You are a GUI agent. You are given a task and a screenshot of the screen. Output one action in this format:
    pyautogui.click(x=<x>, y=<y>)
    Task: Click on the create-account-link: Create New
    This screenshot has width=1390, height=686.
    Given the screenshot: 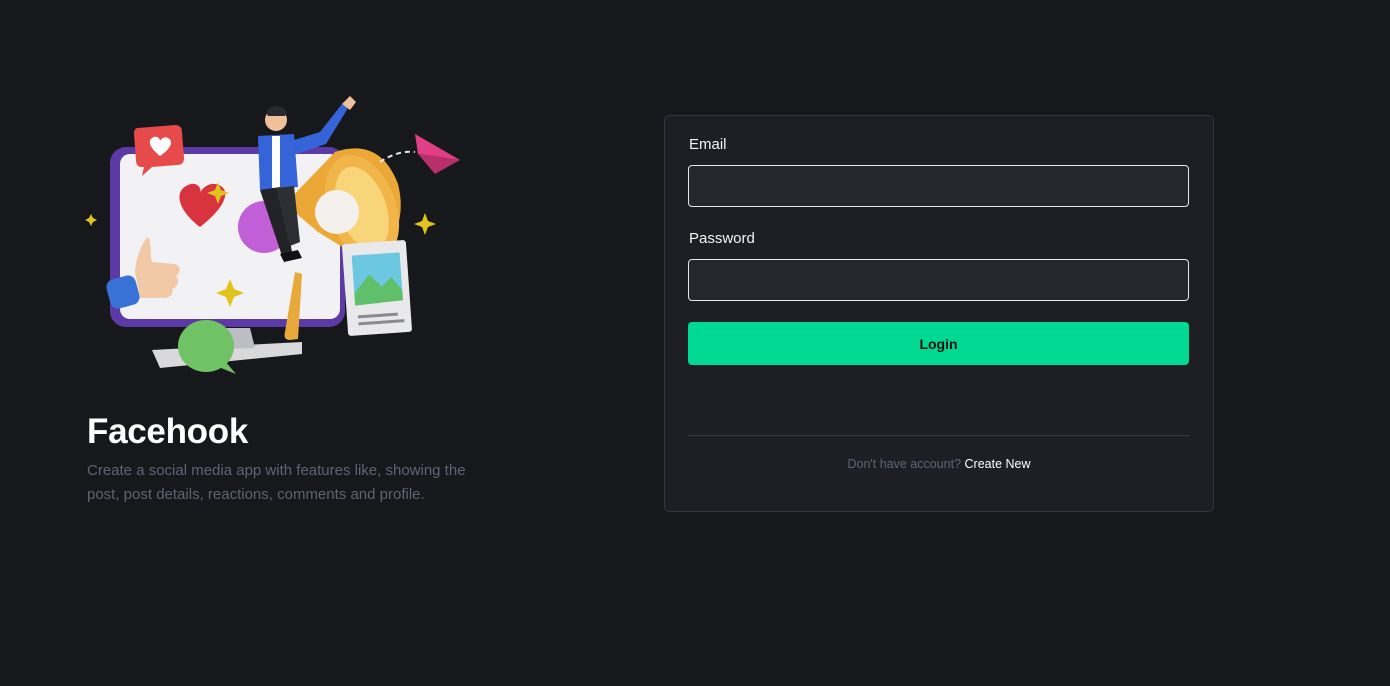 What is the action you would take?
    pyautogui.click(x=998, y=464)
    